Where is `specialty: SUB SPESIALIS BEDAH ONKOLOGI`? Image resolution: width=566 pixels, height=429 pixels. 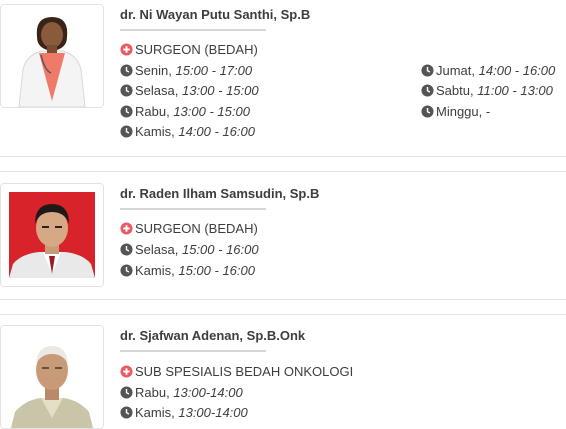
specialty: SUB SPESIALIS BEDAH ONKOLOGI is located at coordinates (236, 371).